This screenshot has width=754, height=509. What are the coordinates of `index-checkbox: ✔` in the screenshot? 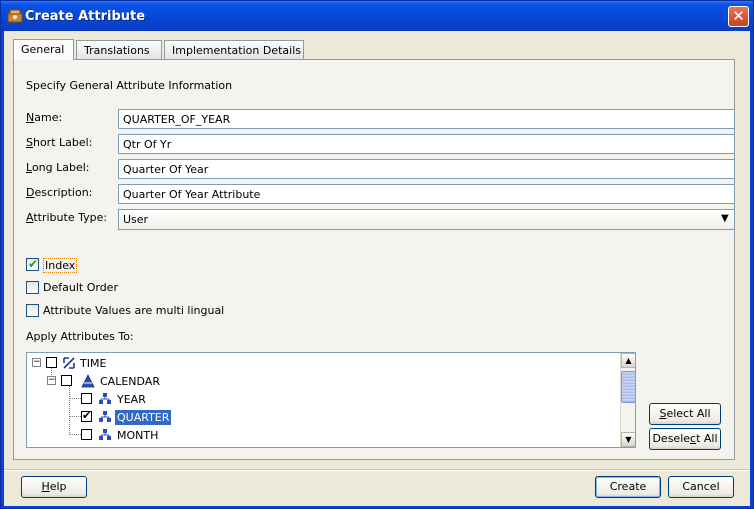 It's located at (32, 264).